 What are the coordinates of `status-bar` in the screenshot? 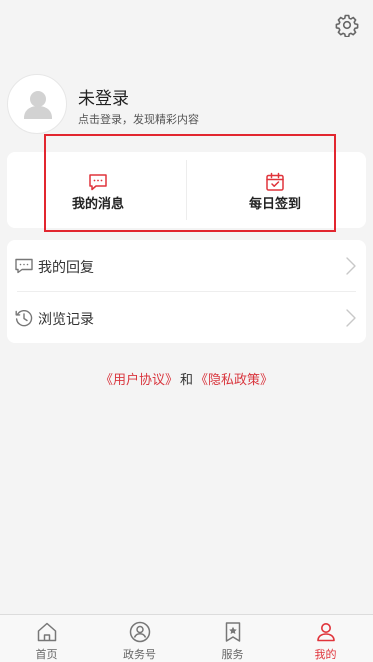 It's located at (186, 7).